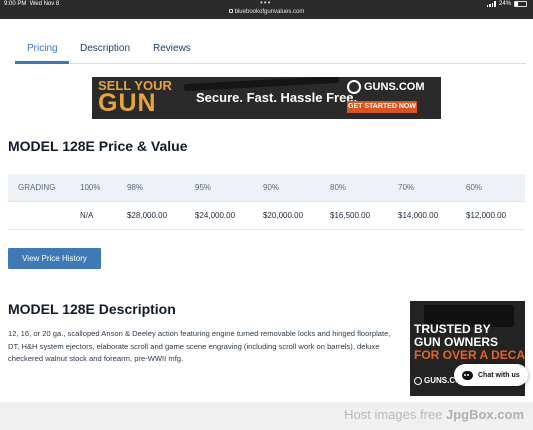 This screenshot has width=533, height=430. Describe the element at coordinates (266, 416) in the screenshot. I see `footer-watermark-bar: Host images free JpgBox.com` at that location.